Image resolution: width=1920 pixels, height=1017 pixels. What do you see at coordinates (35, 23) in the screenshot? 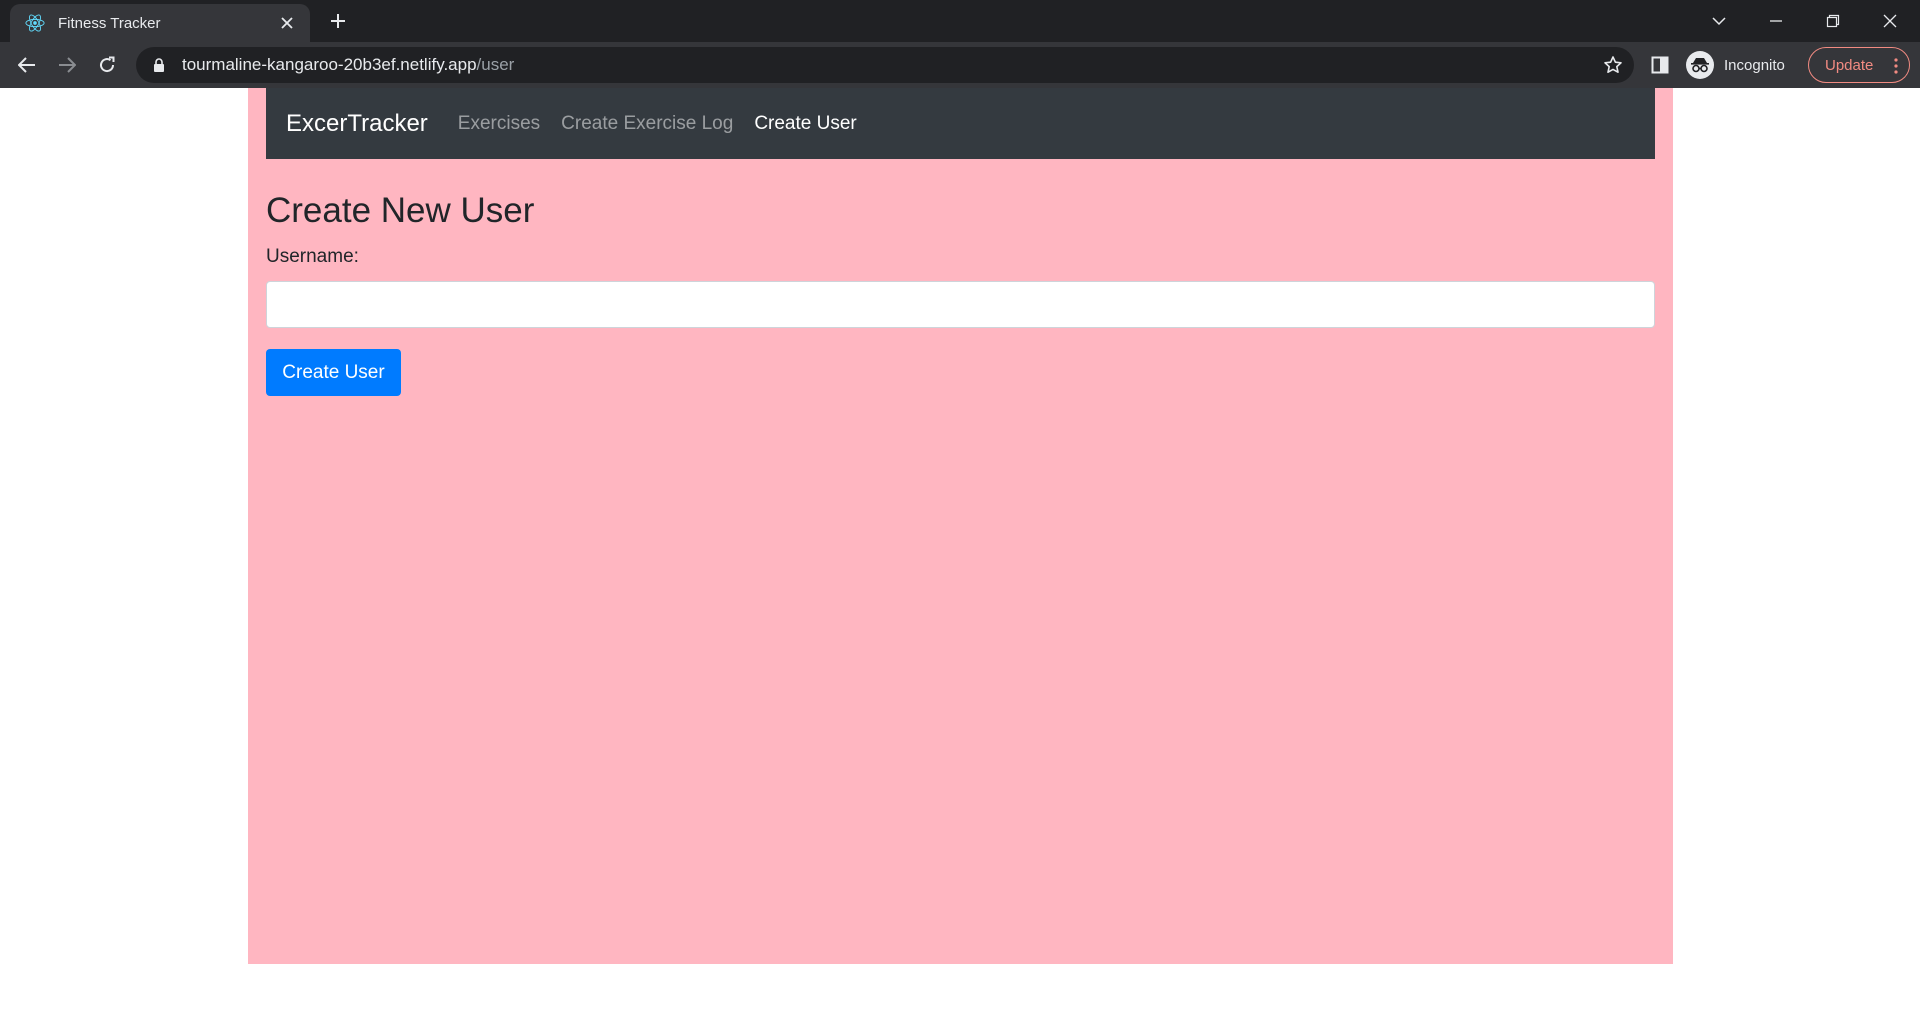
I see `react-icon` at bounding box center [35, 23].